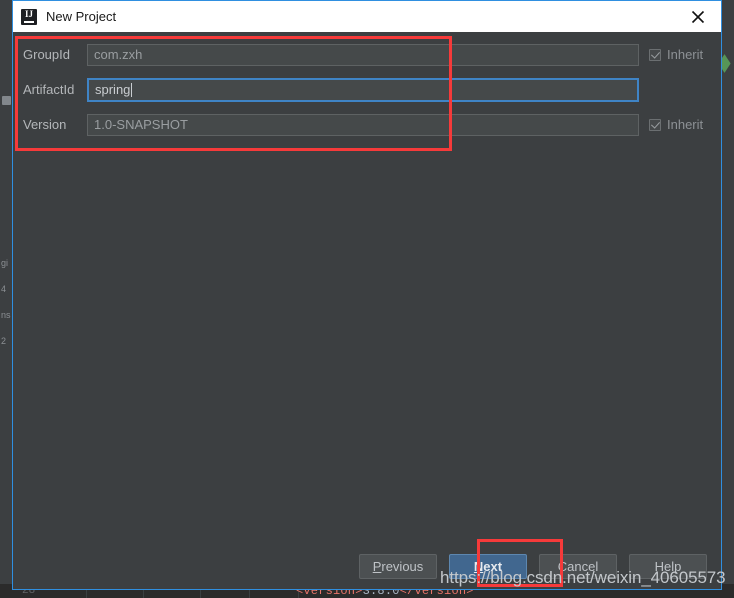  I want to click on artifactid-input-value: spring, so click(113, 89).